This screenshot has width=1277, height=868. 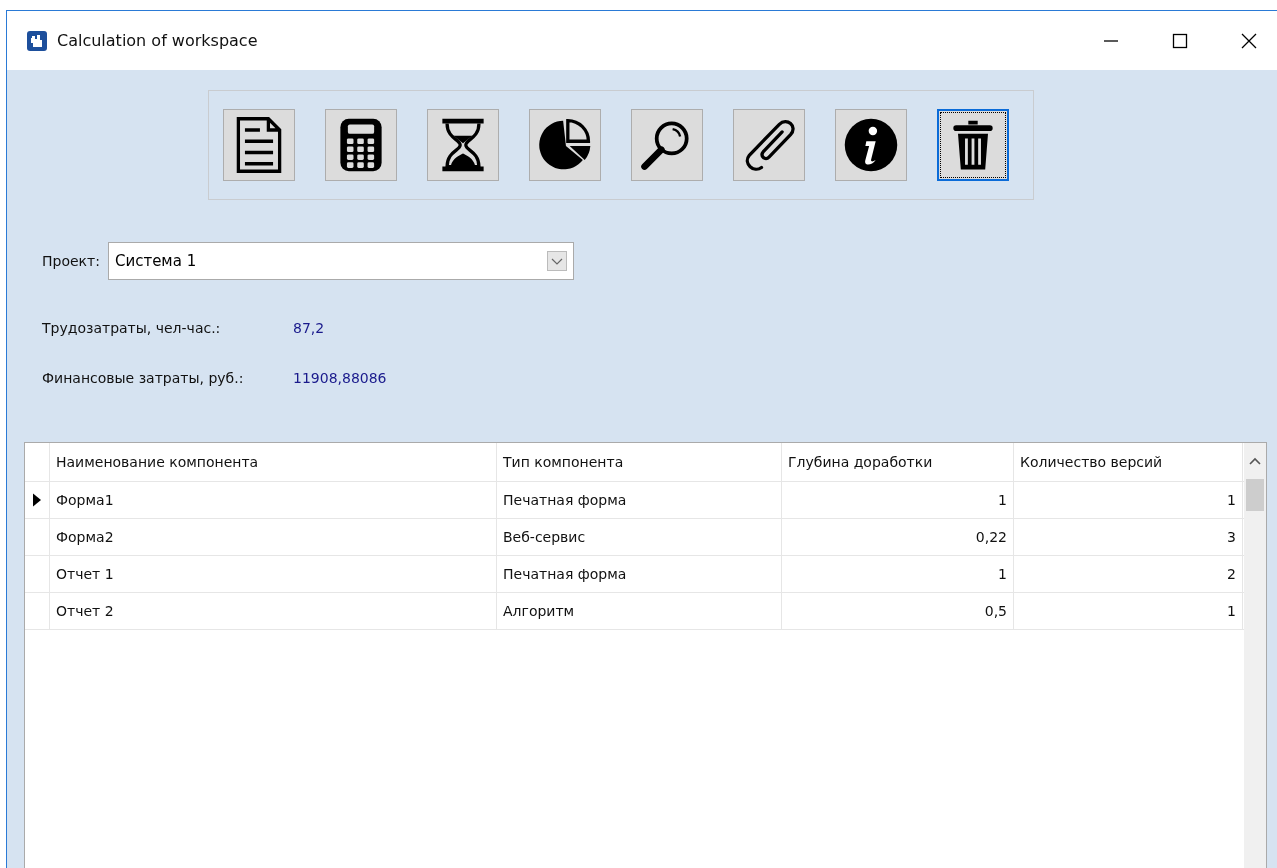 What do you see at coordinates (273, 574) in the screenshot?
I see `table-cell: Отчет 1` at bounding box center [273, 574].